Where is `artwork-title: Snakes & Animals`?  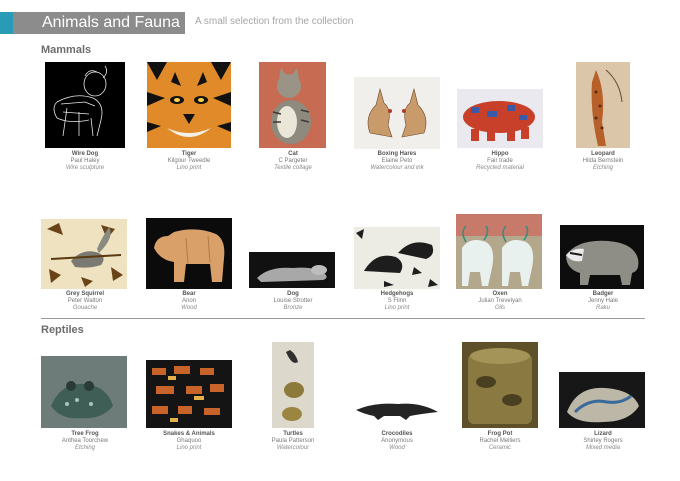 artwork-title: Snakes & Animals is located at coordinates (189, 434).